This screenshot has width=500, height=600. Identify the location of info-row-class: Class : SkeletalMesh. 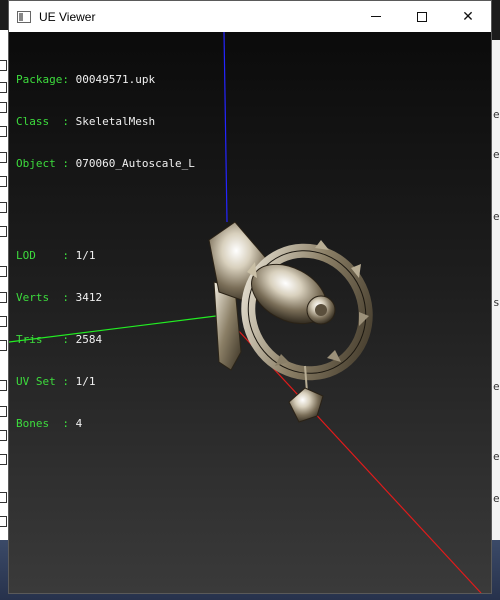
(105, 122).